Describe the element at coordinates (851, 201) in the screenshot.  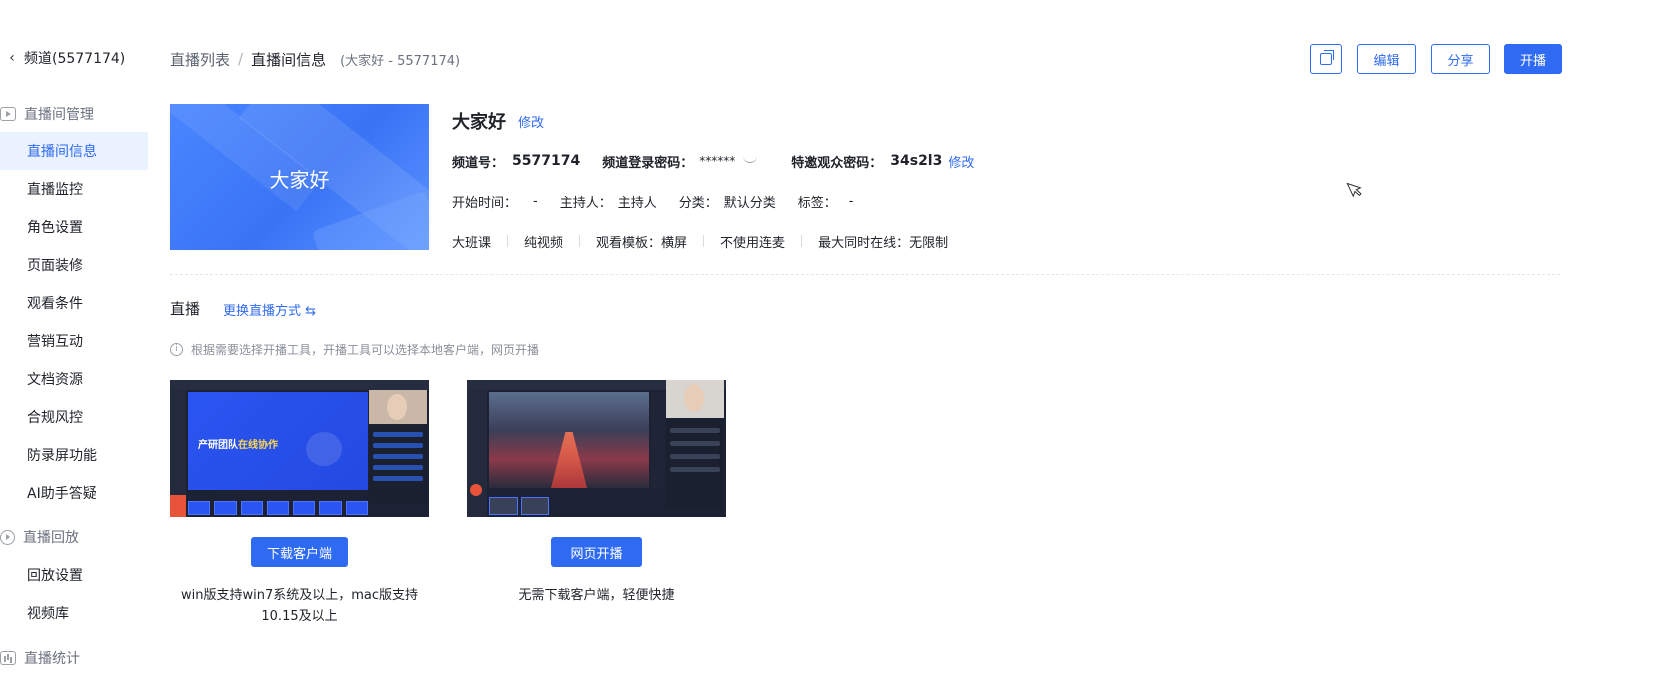
I see `tag-value: -` at that location.